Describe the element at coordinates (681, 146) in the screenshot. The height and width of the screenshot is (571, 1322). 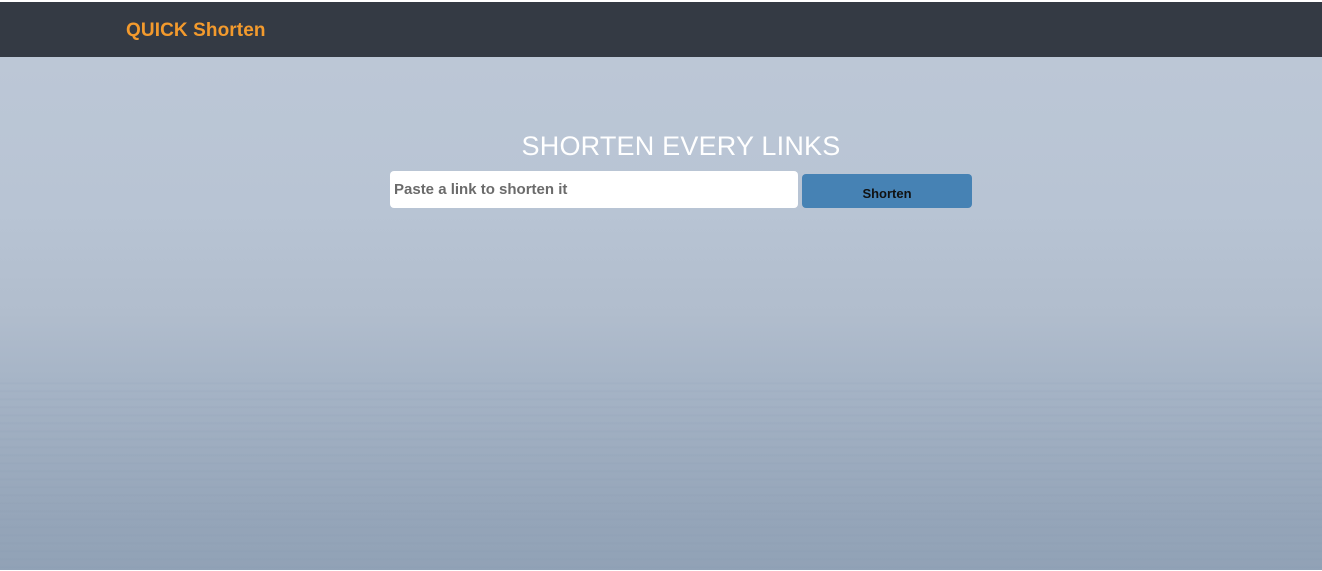
I see `hero-title: SHORTEN EVERY LINKS` at that location.